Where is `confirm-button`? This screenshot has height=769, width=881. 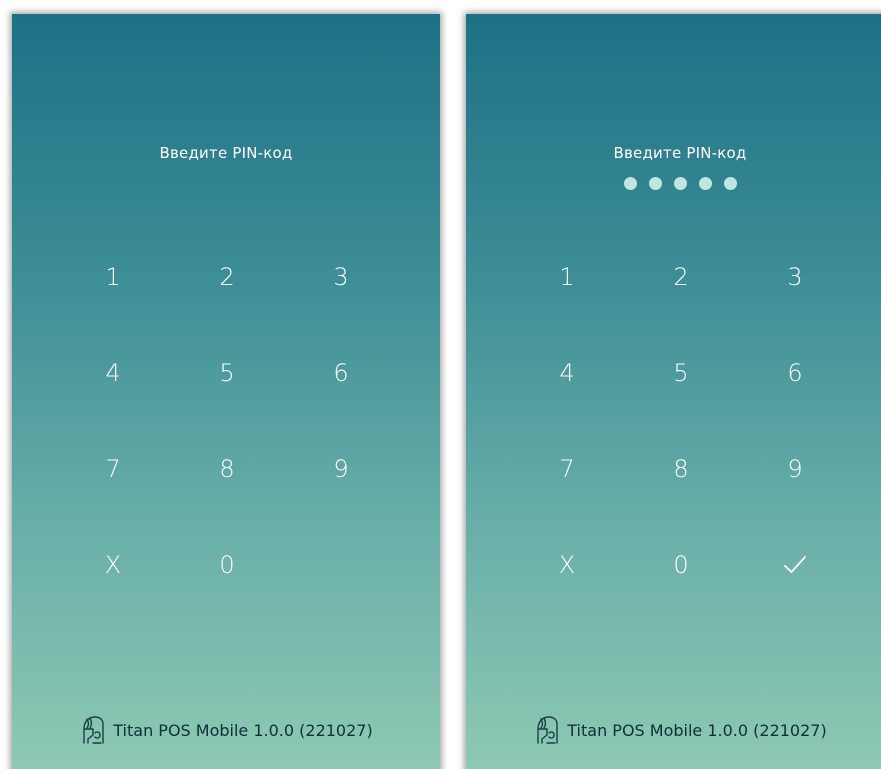
confirm-button is located at coordinates (795, 565).